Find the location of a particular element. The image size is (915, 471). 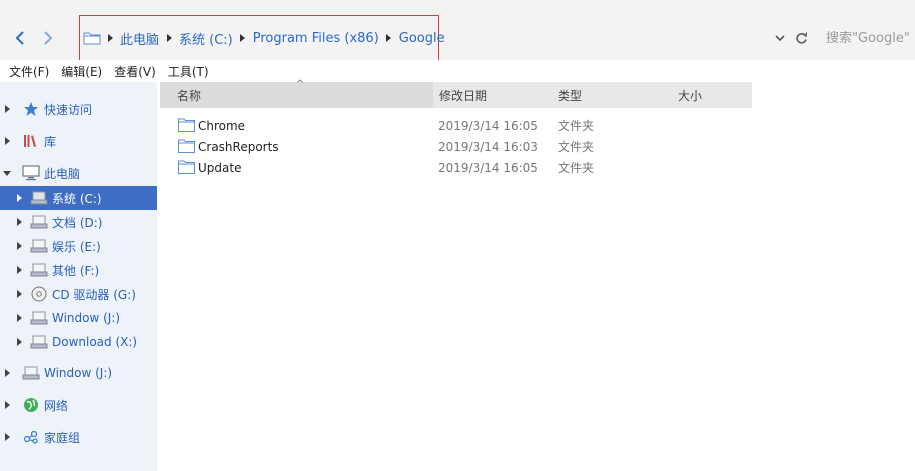

refresh-icon is located at coordinates (801, 37).